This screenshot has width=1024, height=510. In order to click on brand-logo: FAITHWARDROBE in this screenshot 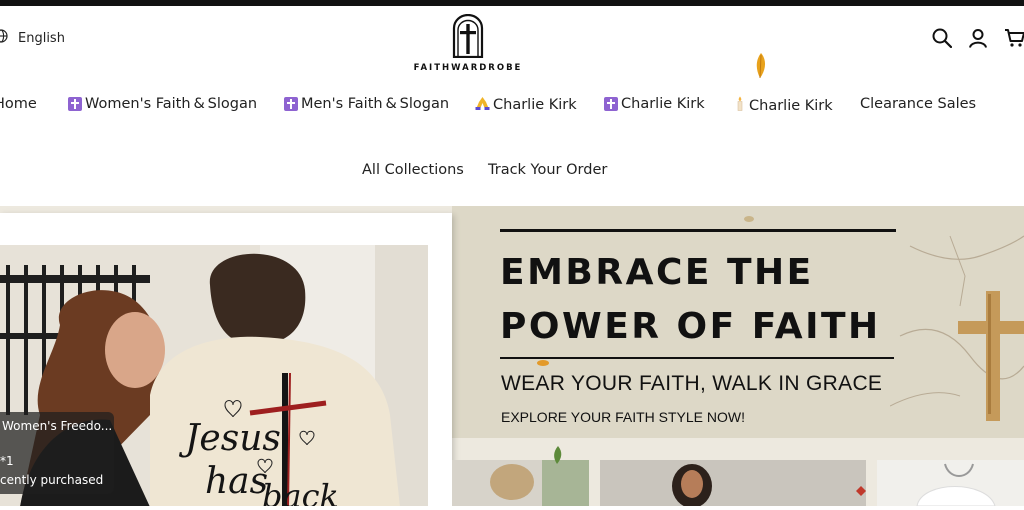, I will do `click(468, 43)`.